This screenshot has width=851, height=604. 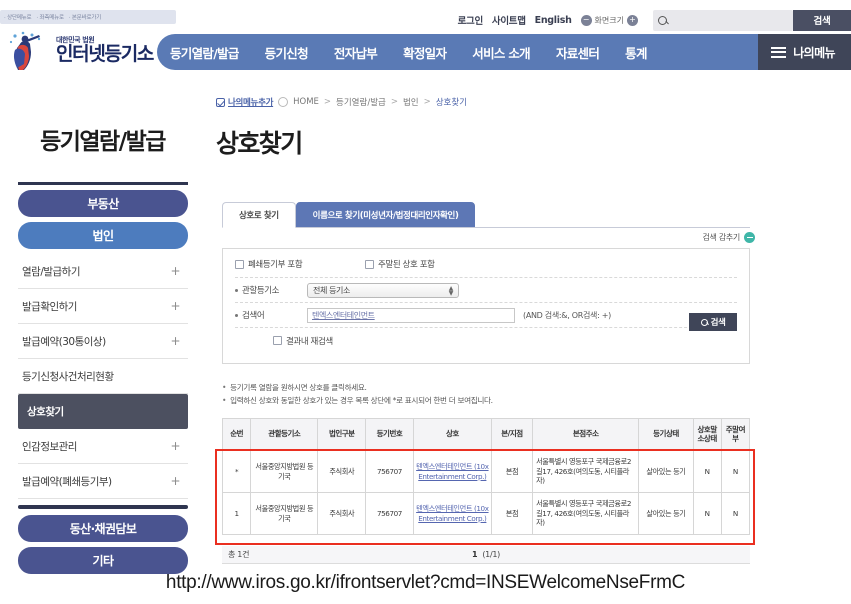 I want to click on sidebar-item-label: 발급예약(30통이상), so click(x=64, y=341).